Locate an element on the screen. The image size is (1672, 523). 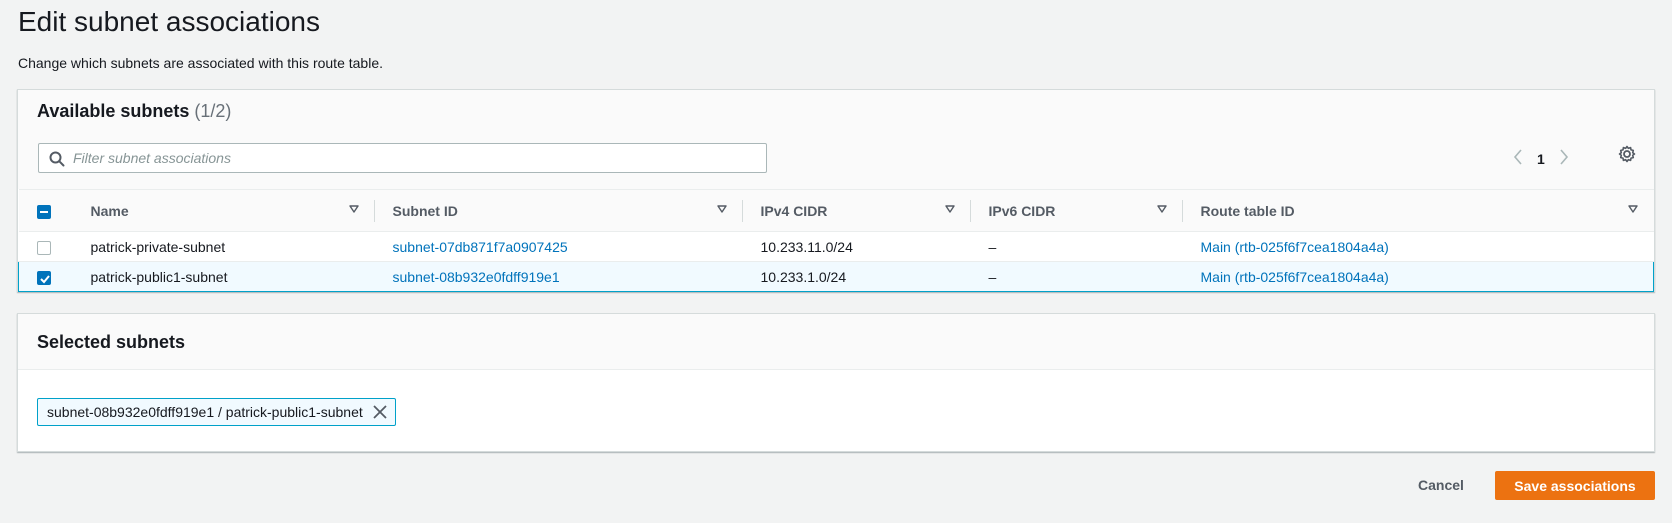
subnet-id-link: subnet-08b932e0fdff919e1 is located at coordinates (476, 277).